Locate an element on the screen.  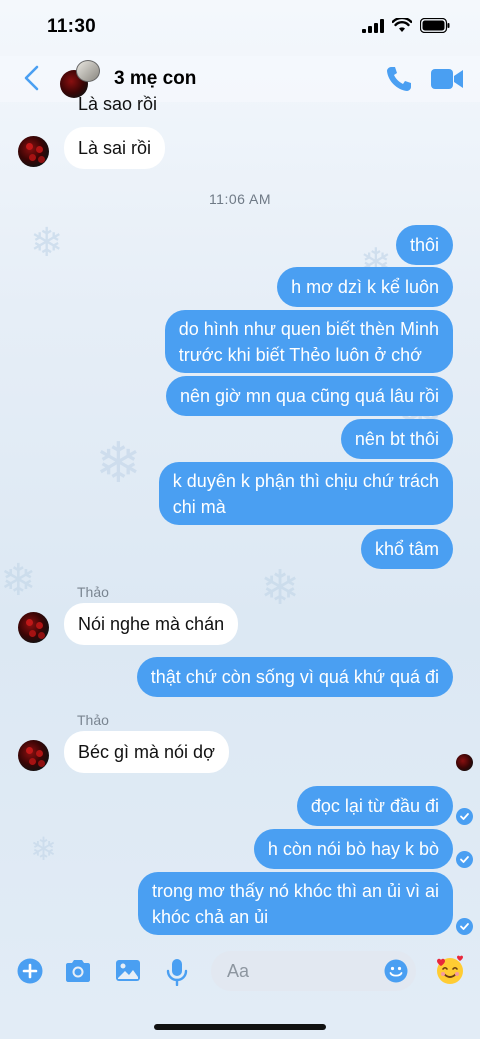
message-bubble-outgoing: thật chứ còn sống vì quá khứ quá đi is located at coordinates (294, 677).